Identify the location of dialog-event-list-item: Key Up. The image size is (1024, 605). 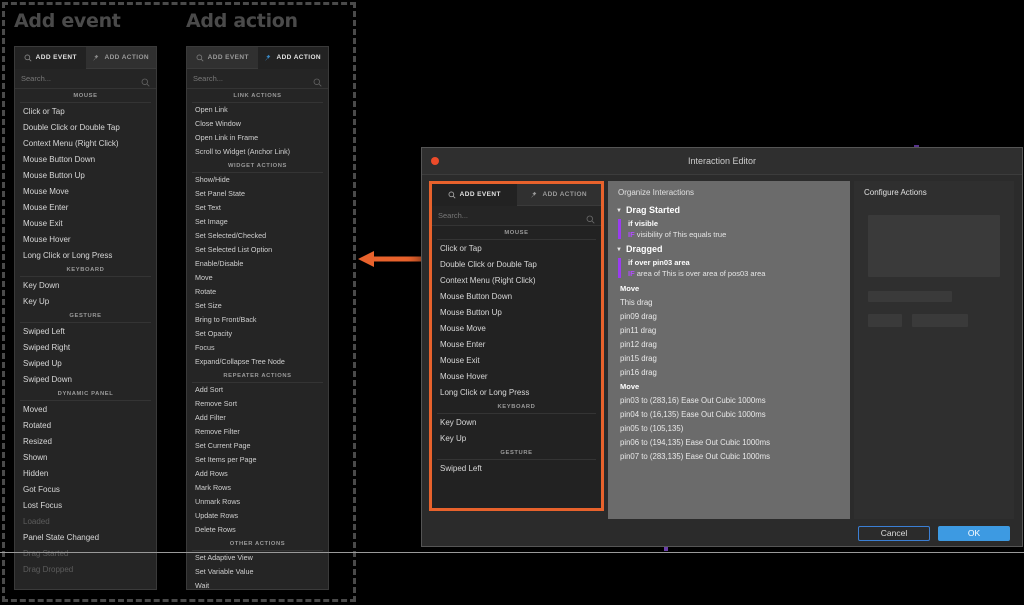
(516, 438).